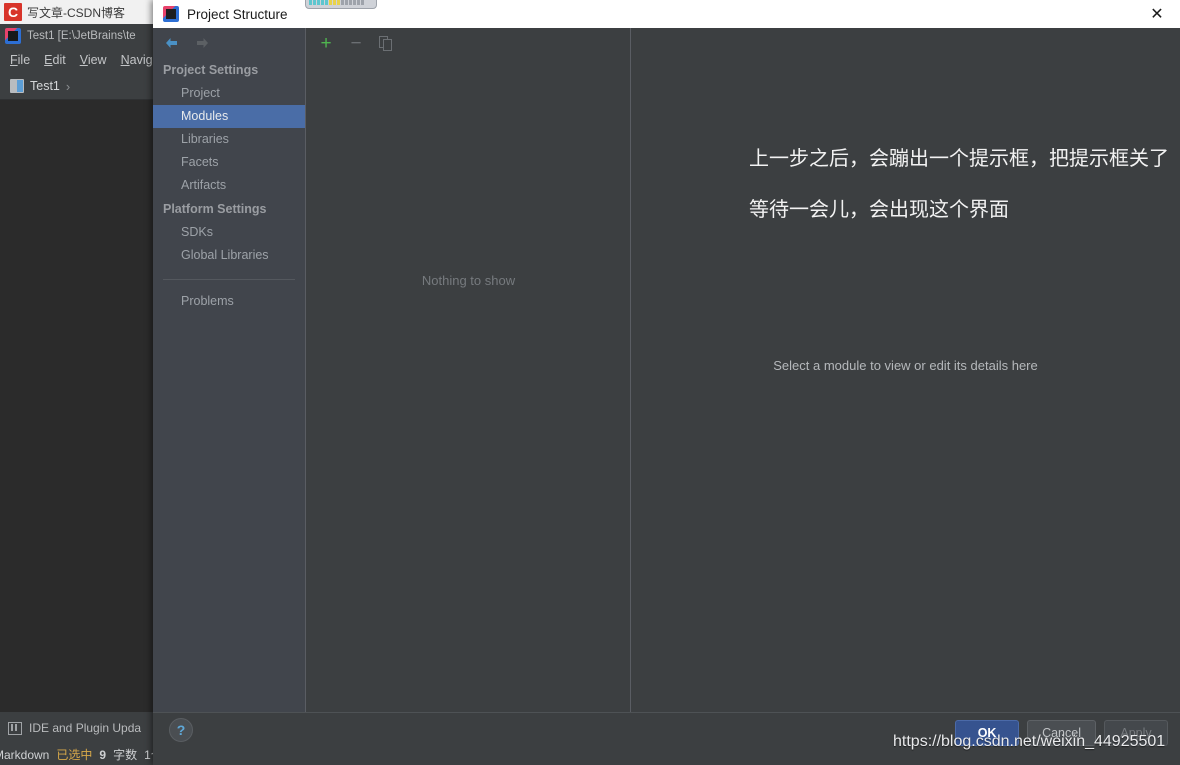  I want to click on apply-button: Apply, so click(1136, 733).